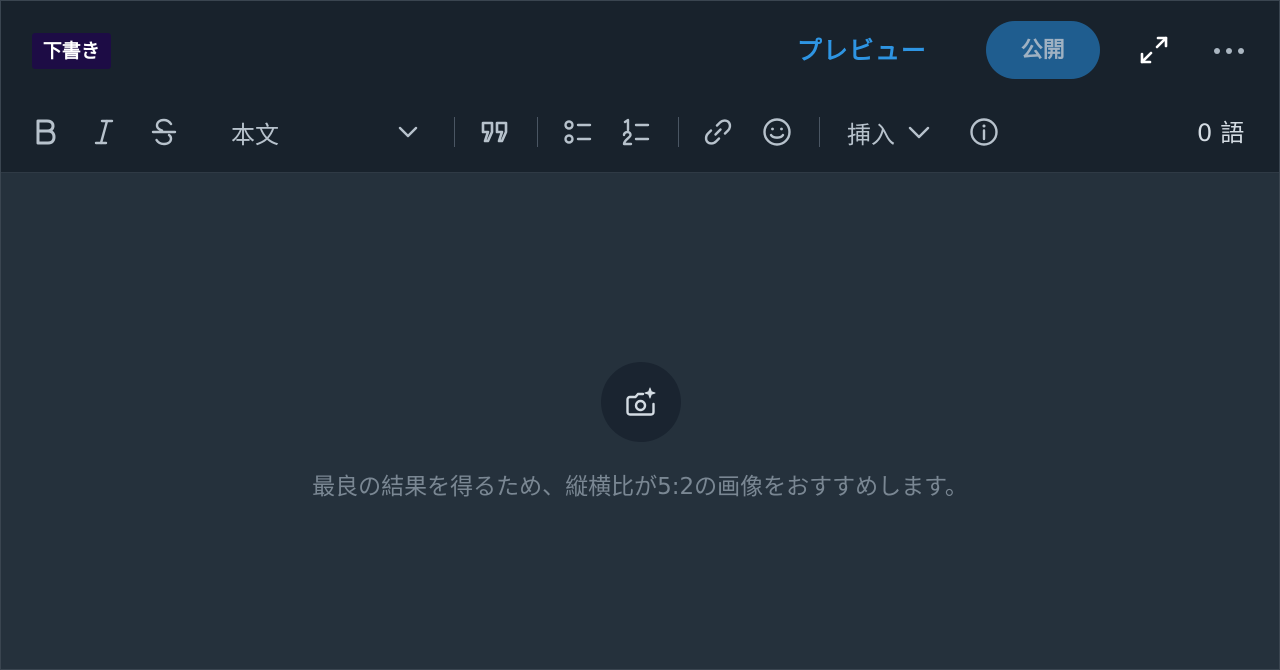 This screenshot has height=670, width=1280. Describe the element at coordinates (862, 51) in the screenshot. I see `preview-button: プレビュー` at that location.